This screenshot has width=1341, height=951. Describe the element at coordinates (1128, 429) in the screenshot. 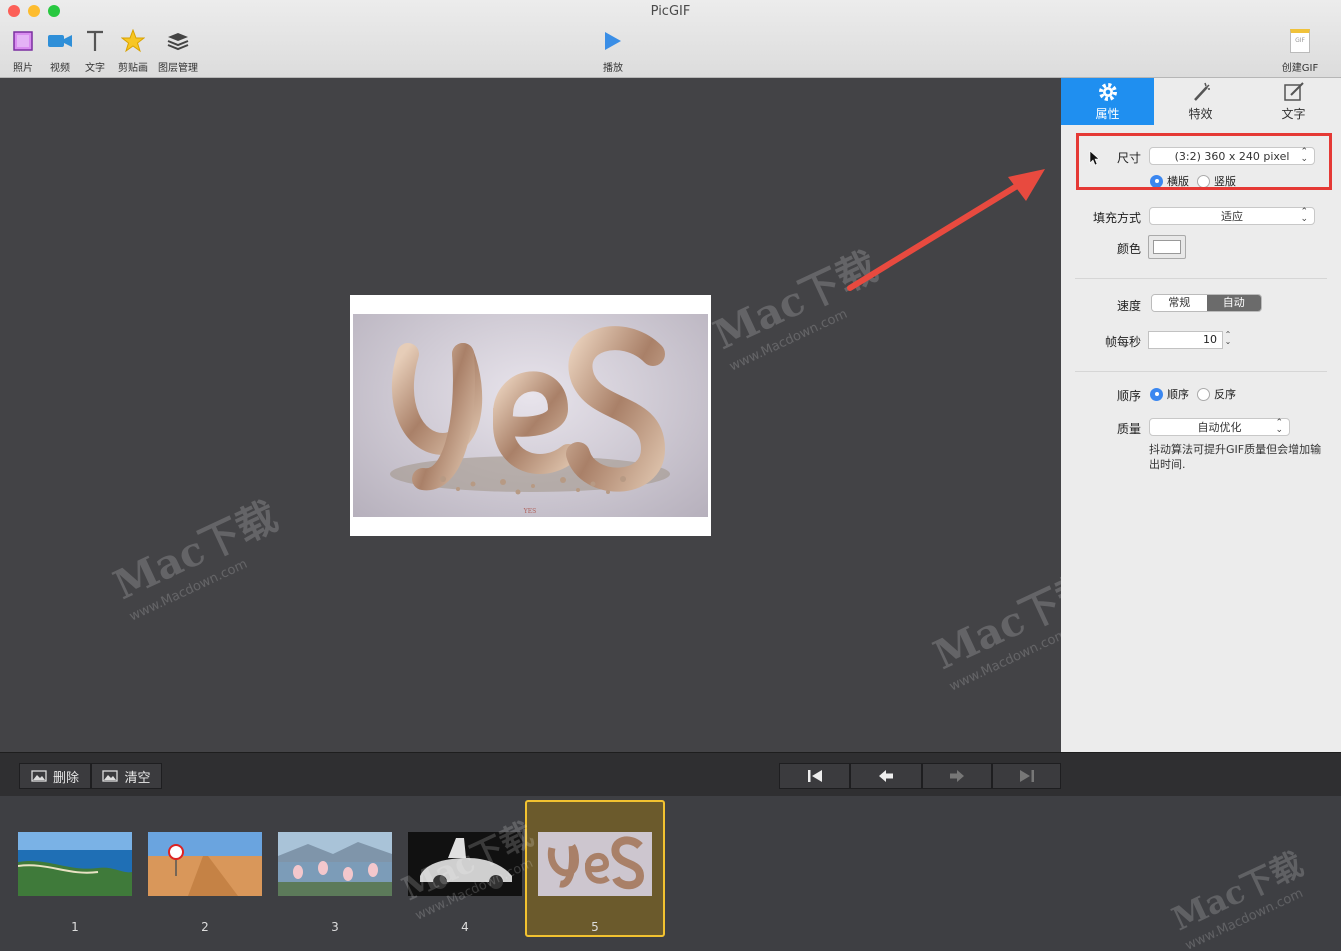

I see `quality-label: 质量` at that location.